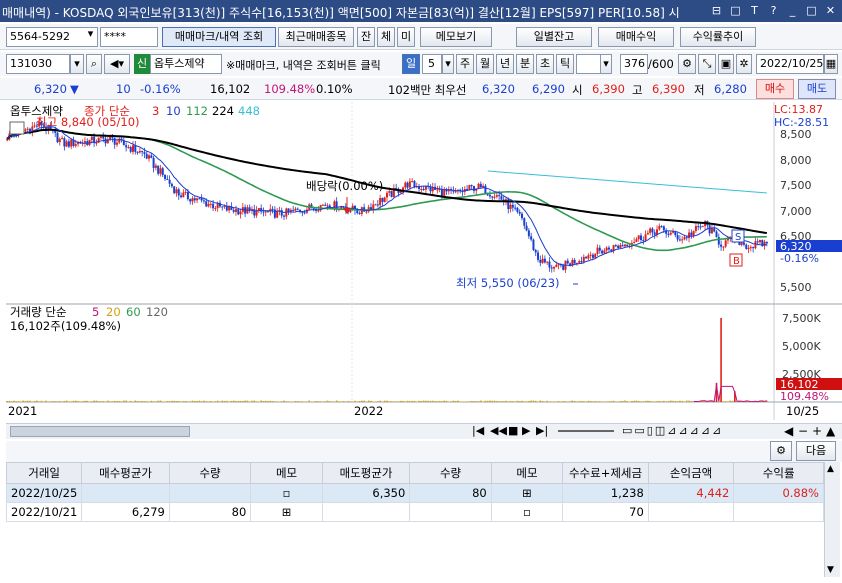 This screenshot has width=842, height=583. What do you see at coordinates (817, 431) in the screenshot?
I see `zoom-in-icon: +` at bounding box center [817, 431].